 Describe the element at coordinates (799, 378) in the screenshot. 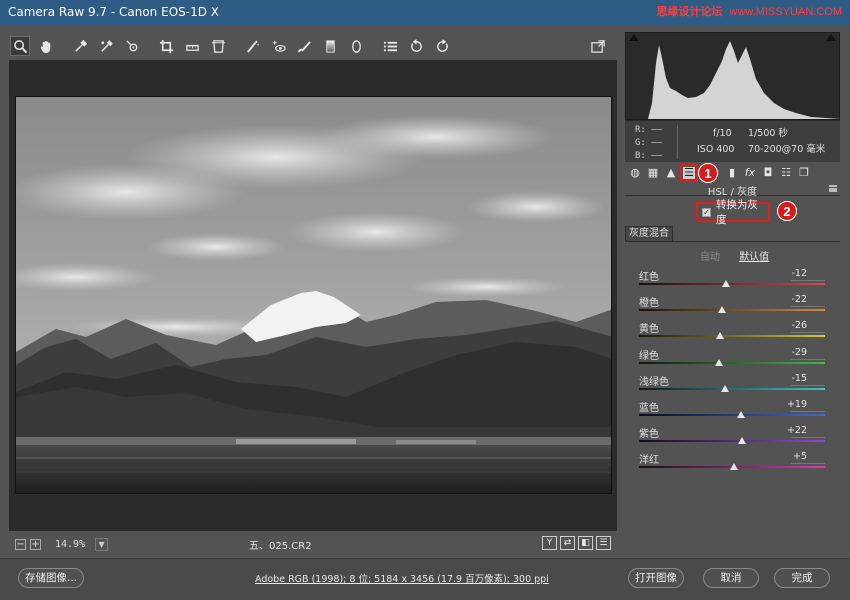

I see `slider-value: -15` at that location.